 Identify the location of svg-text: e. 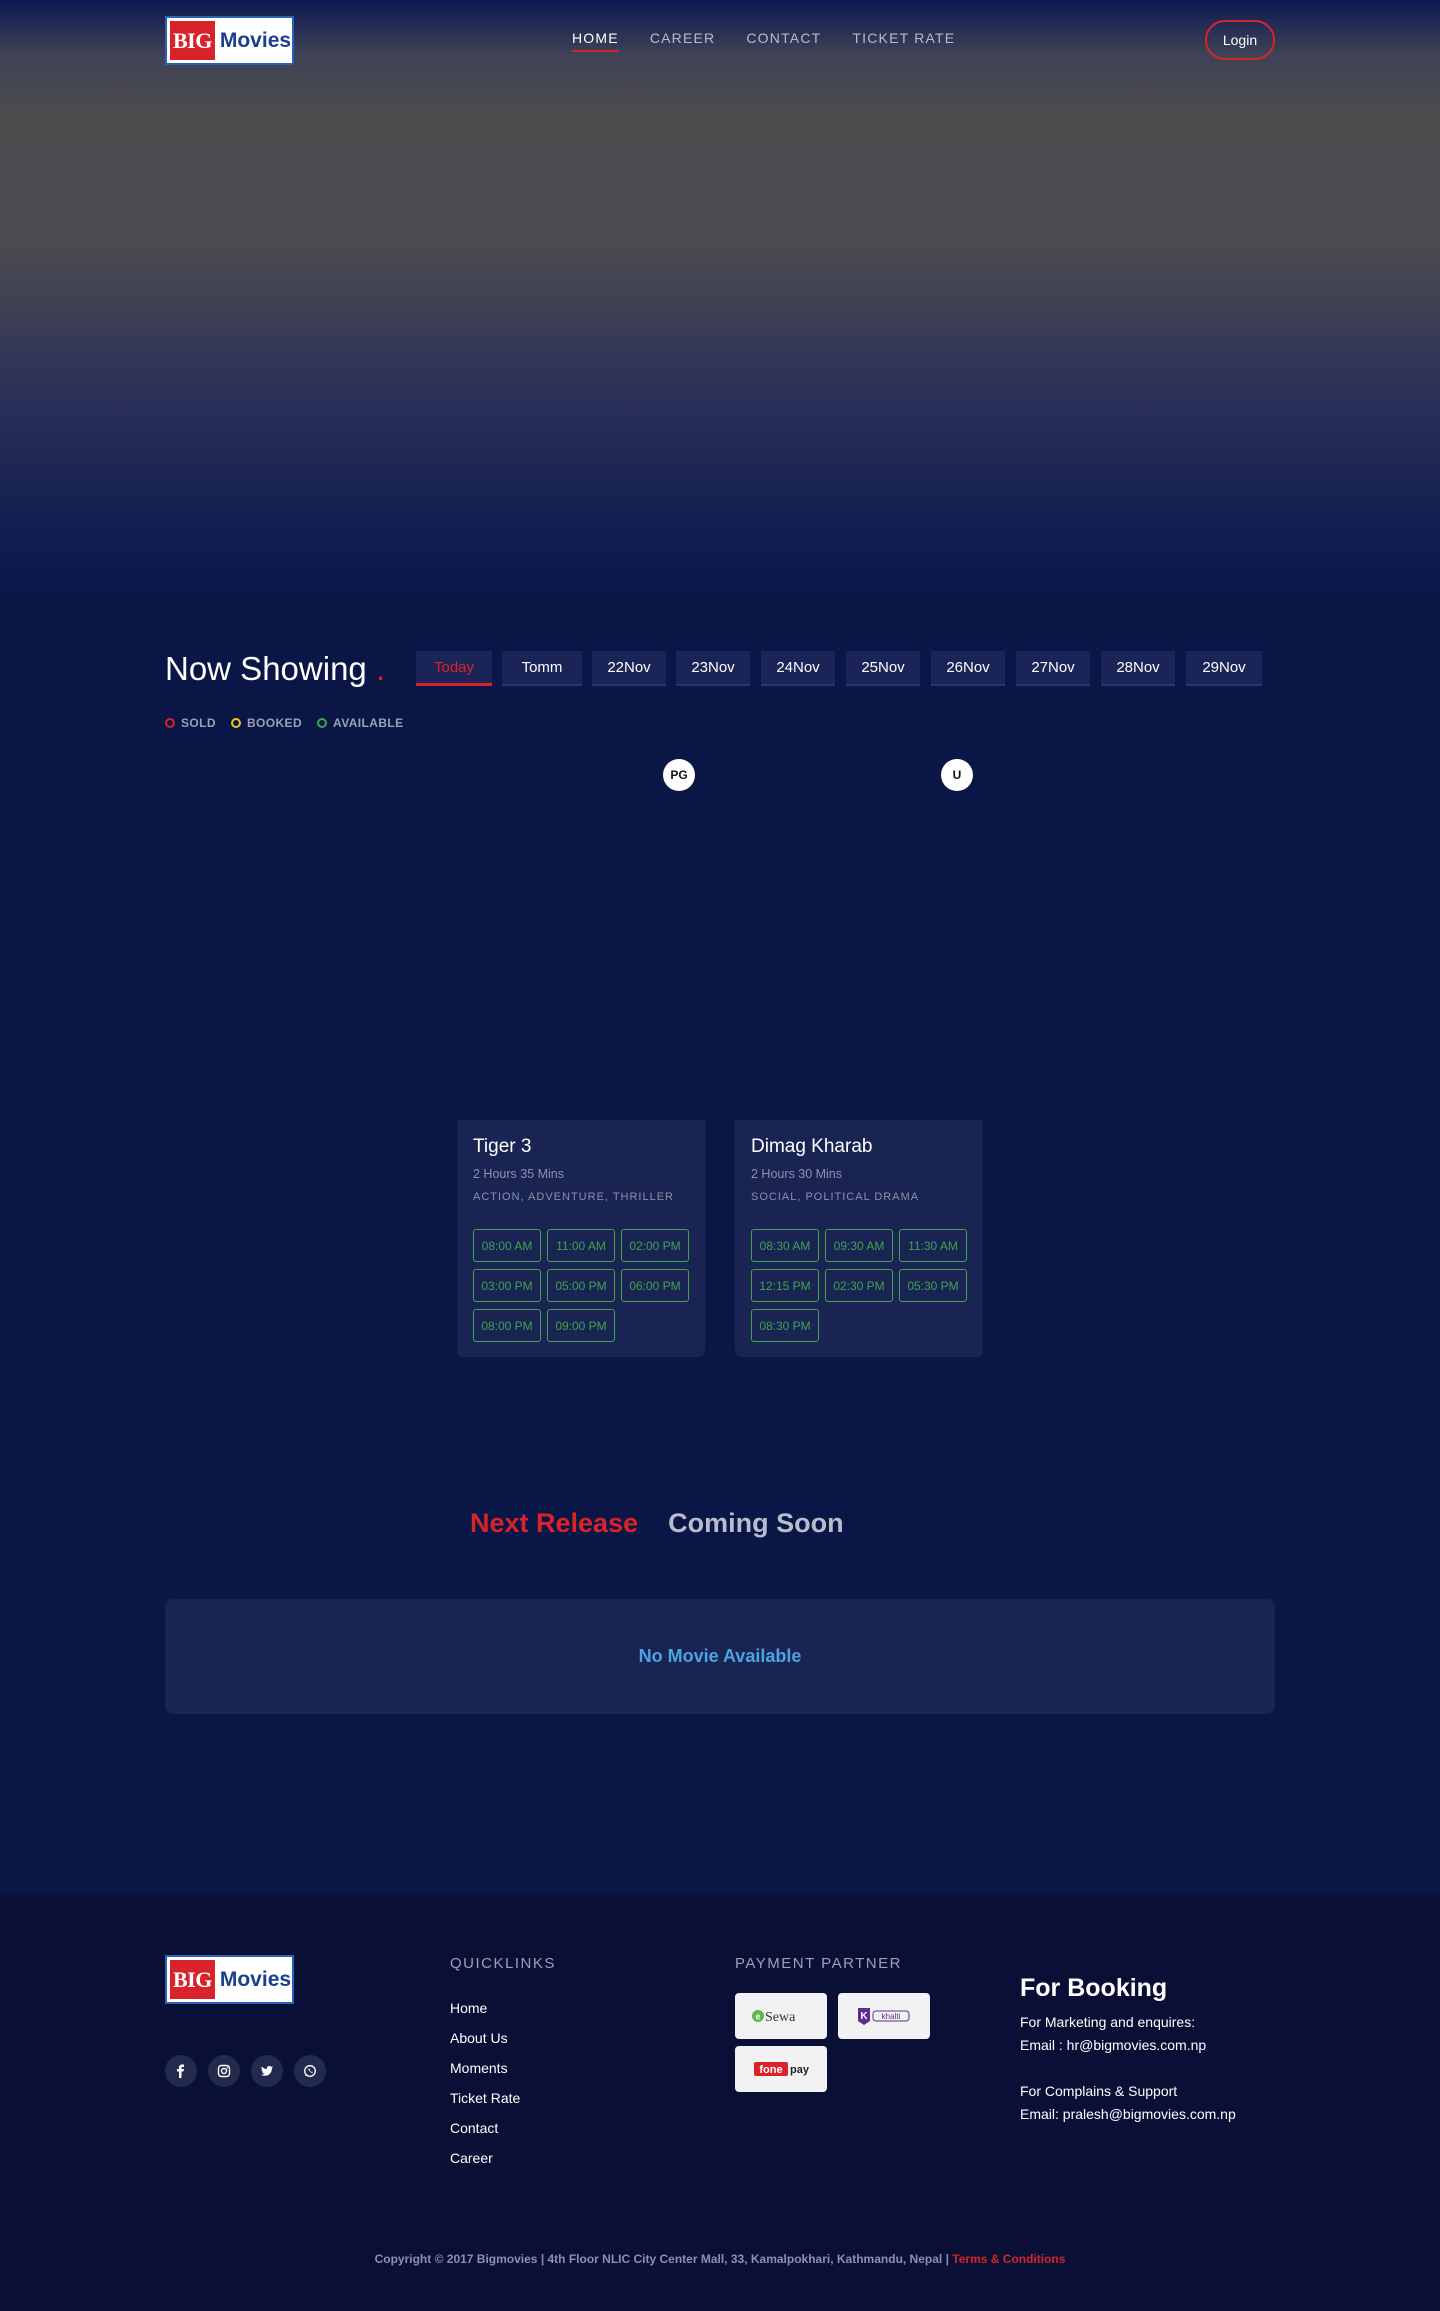
(757, 2017).